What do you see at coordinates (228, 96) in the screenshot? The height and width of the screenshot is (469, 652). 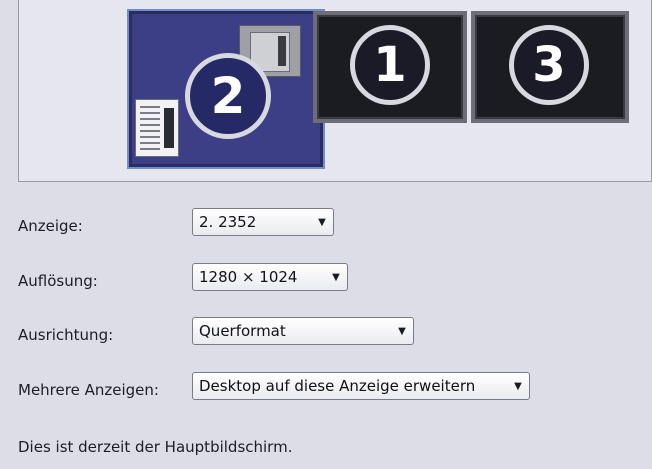 I see `monitor-number-badge: 2` at bounding box center [228, 96].